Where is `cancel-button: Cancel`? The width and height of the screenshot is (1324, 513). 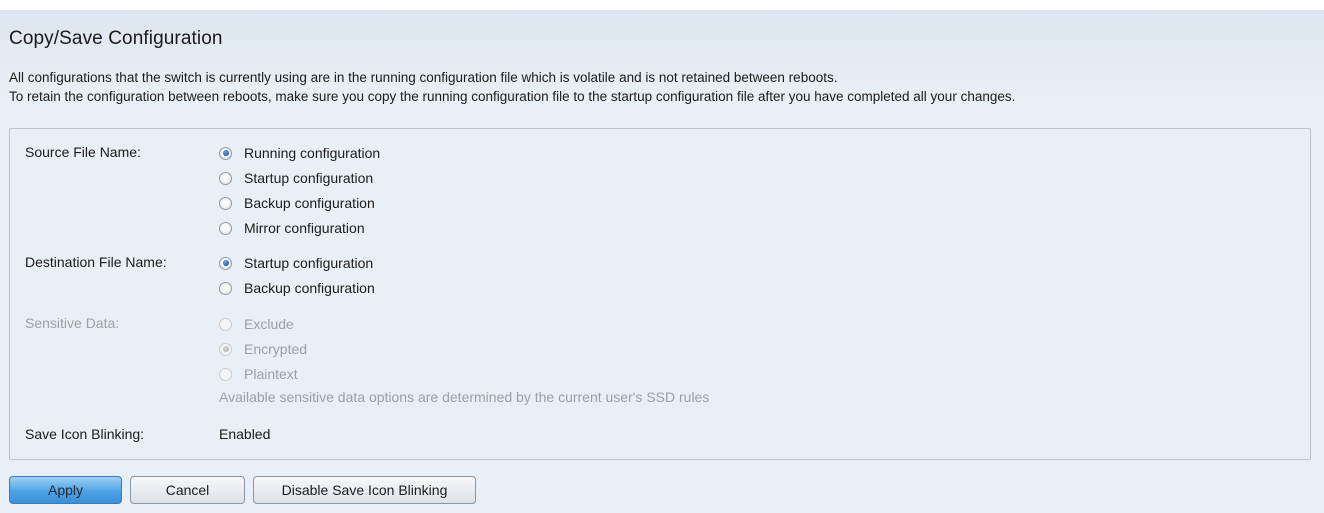
cancel-button: Cancel is located at coordinates (187, 490).